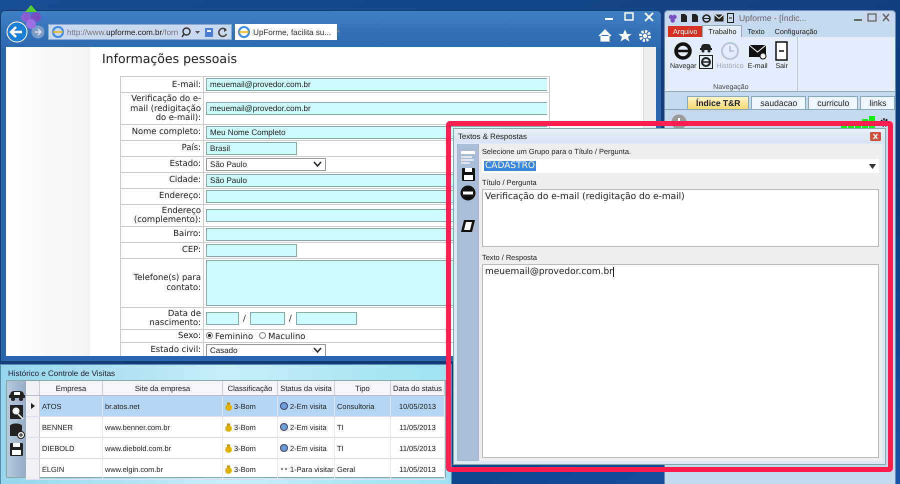  I want to click on section-heading: Informações pessoais, so click(170, 58).